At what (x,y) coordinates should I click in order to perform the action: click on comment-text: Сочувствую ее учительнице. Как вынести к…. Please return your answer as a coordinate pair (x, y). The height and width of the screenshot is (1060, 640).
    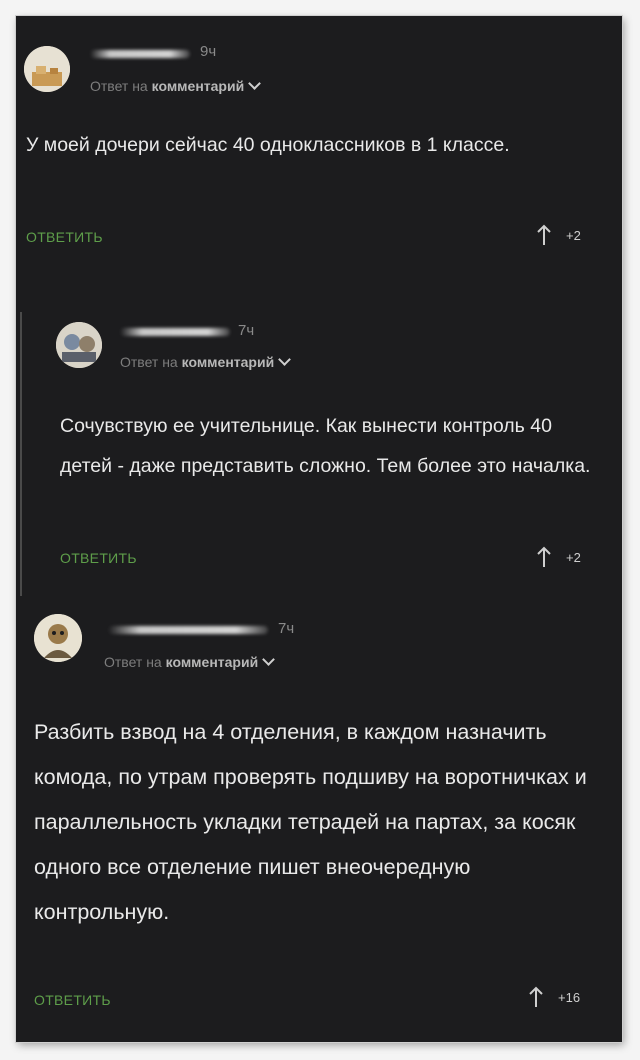
    Looking at the image, I should click on (325, 446).